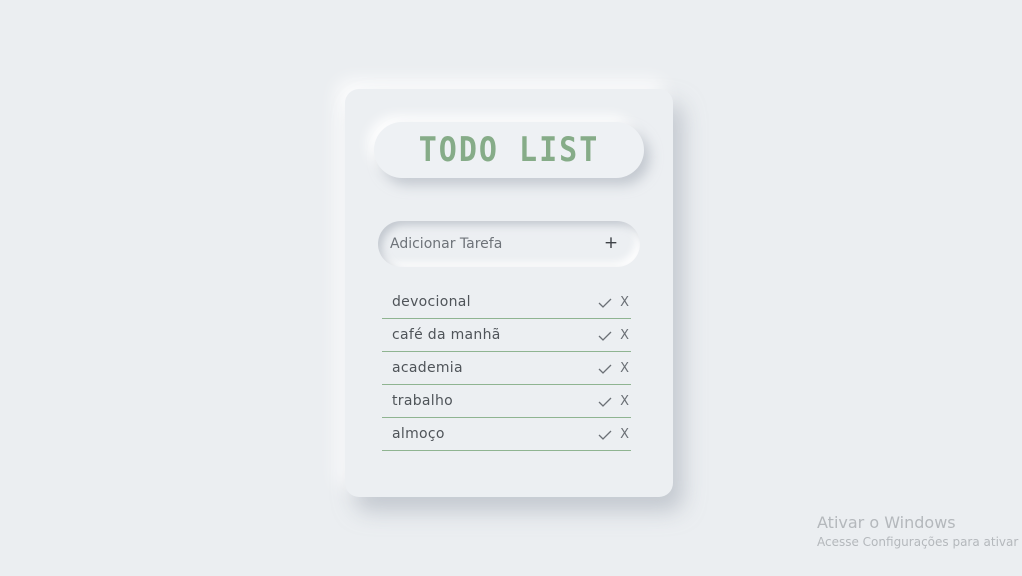 The height and width of the screenshot is (576, 1022). Describe the element at coordinates (418, 434) in the screenshot. I see `task-label: almoço` at that location.